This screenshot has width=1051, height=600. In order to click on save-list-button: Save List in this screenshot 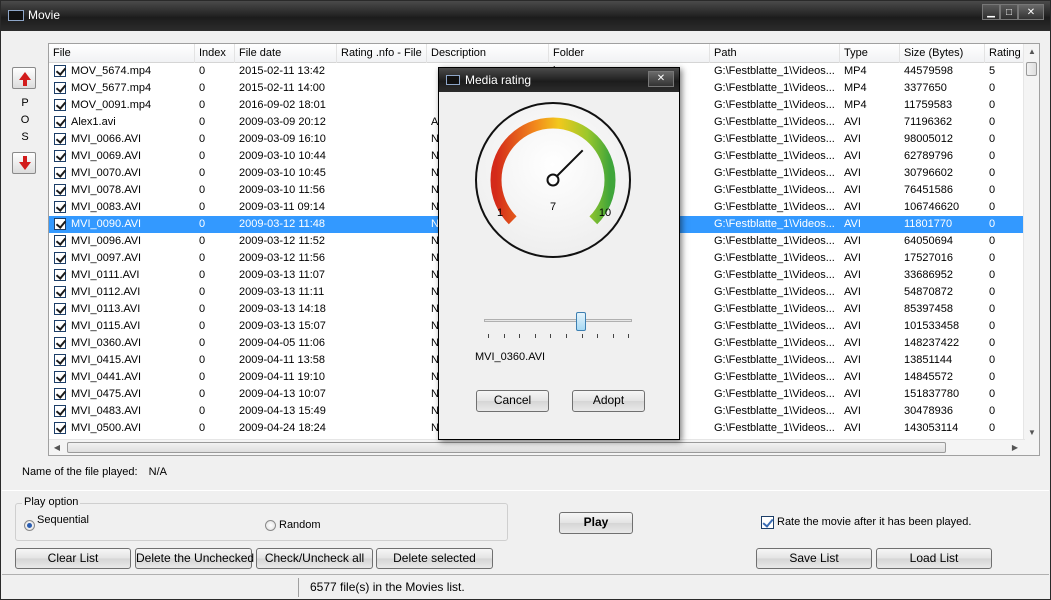, I will do `click(814, 558)`.